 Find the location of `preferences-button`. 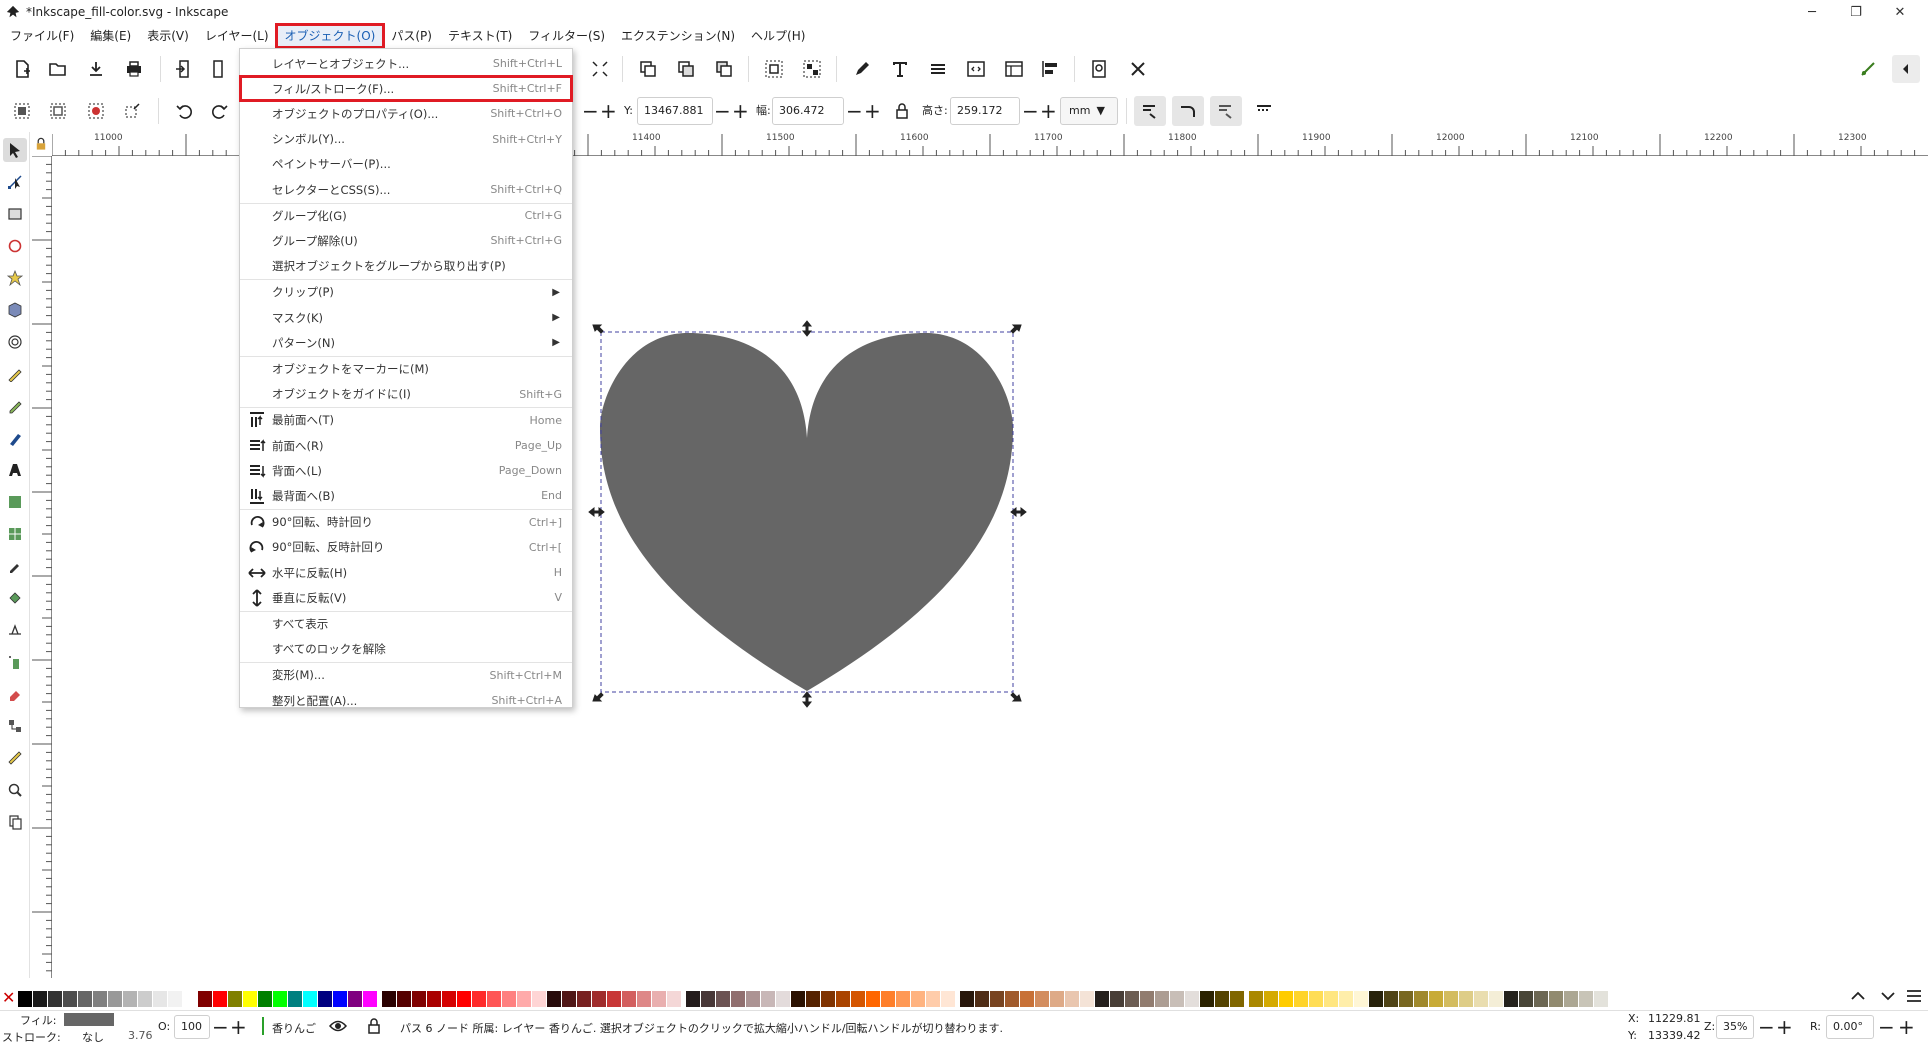

preferences-button is located at coordinates (1138, 69).